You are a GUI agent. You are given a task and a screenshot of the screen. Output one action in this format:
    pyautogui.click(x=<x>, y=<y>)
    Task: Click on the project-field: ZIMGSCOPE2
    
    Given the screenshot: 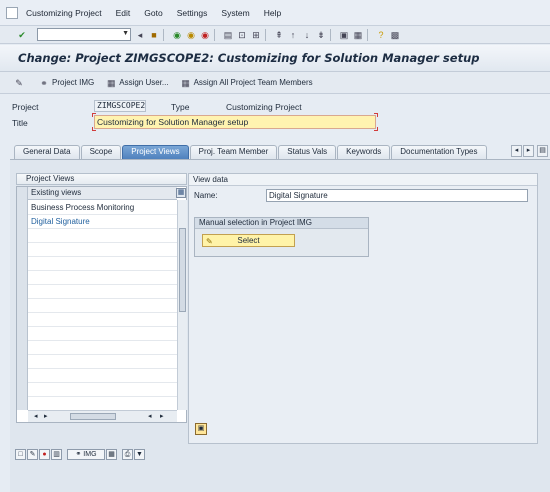 What is the action you would take?
    pyautogui.click(x=120, y=106)
    